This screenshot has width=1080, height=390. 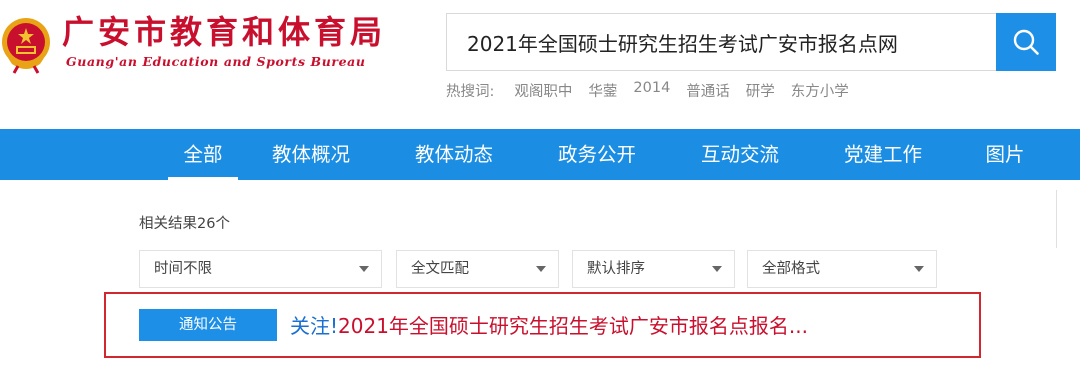 I want to click on site-subtitle: Guang'an Education and Sports Bureau, so click(x=216, y=61).